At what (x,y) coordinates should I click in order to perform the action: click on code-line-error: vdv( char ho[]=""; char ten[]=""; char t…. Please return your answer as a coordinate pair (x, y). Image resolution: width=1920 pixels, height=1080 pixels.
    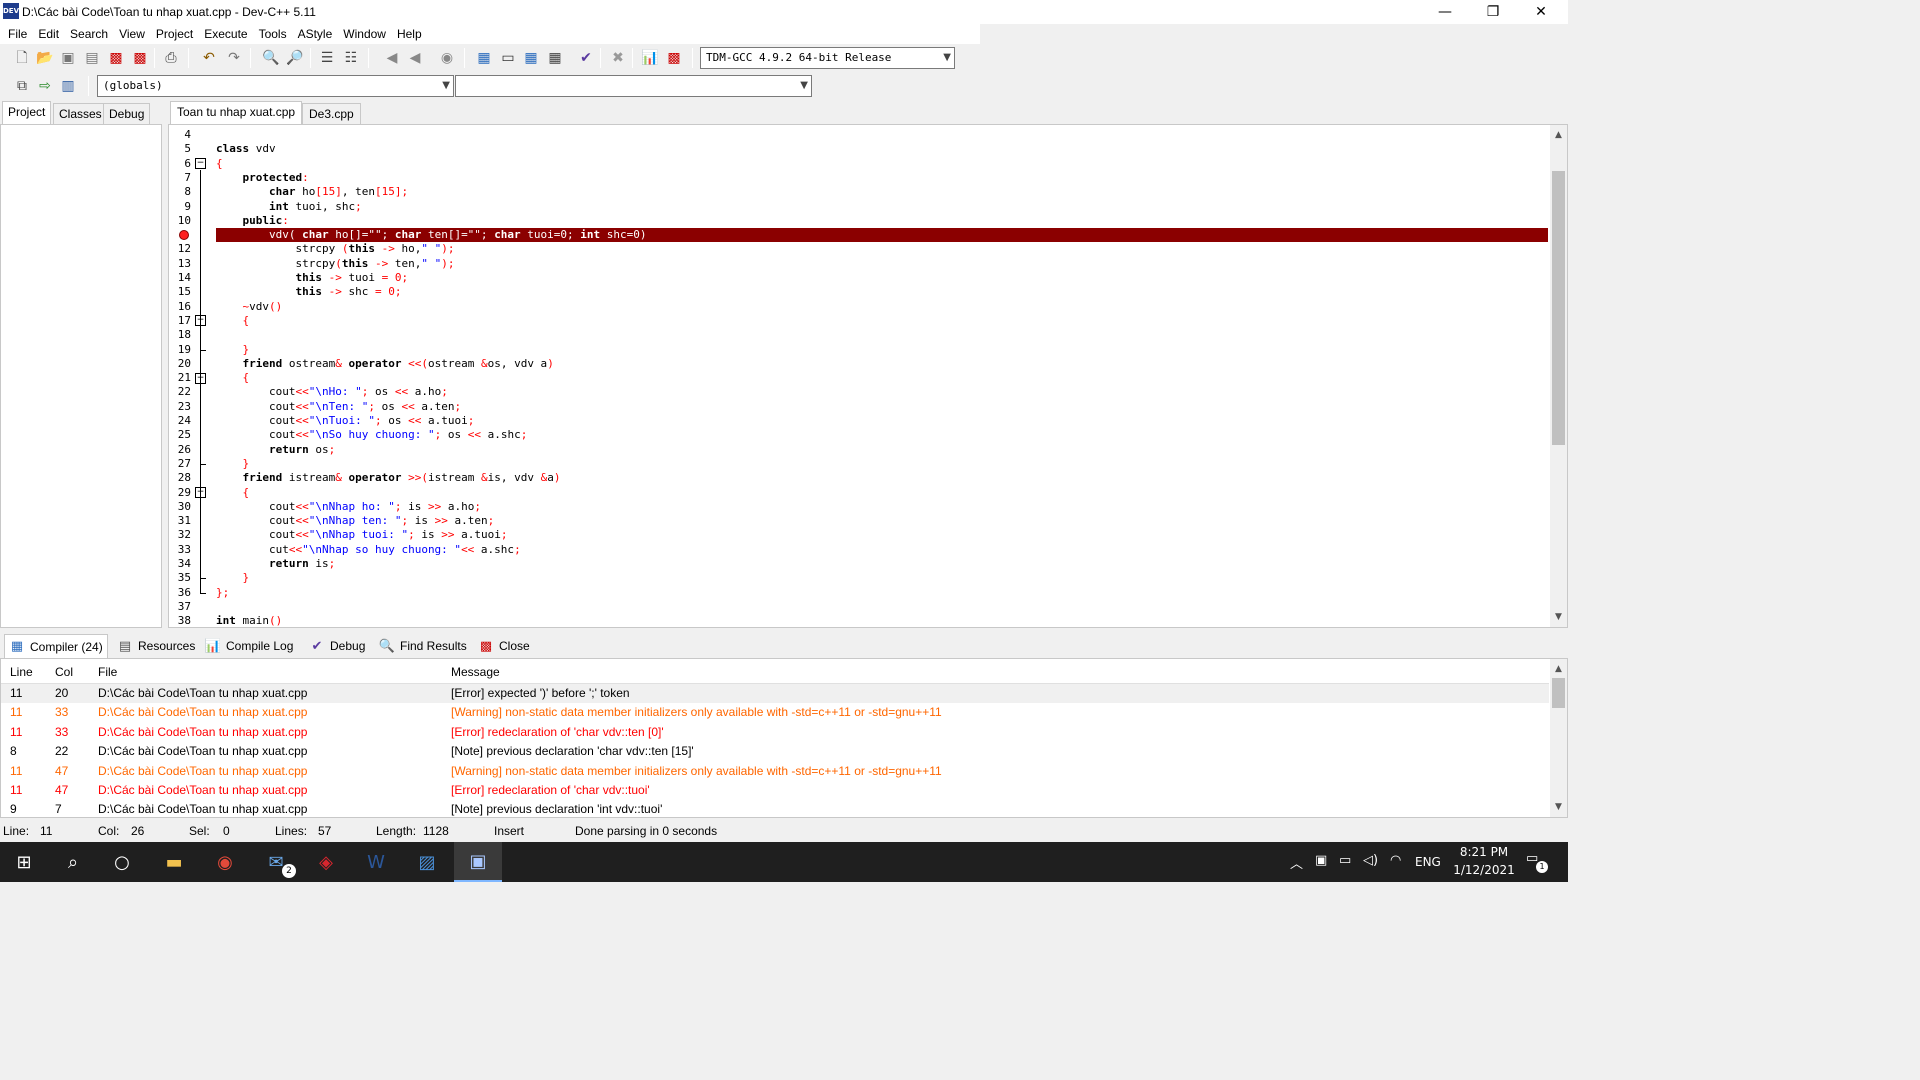
    Looking at the image, I should click on (882, 235).